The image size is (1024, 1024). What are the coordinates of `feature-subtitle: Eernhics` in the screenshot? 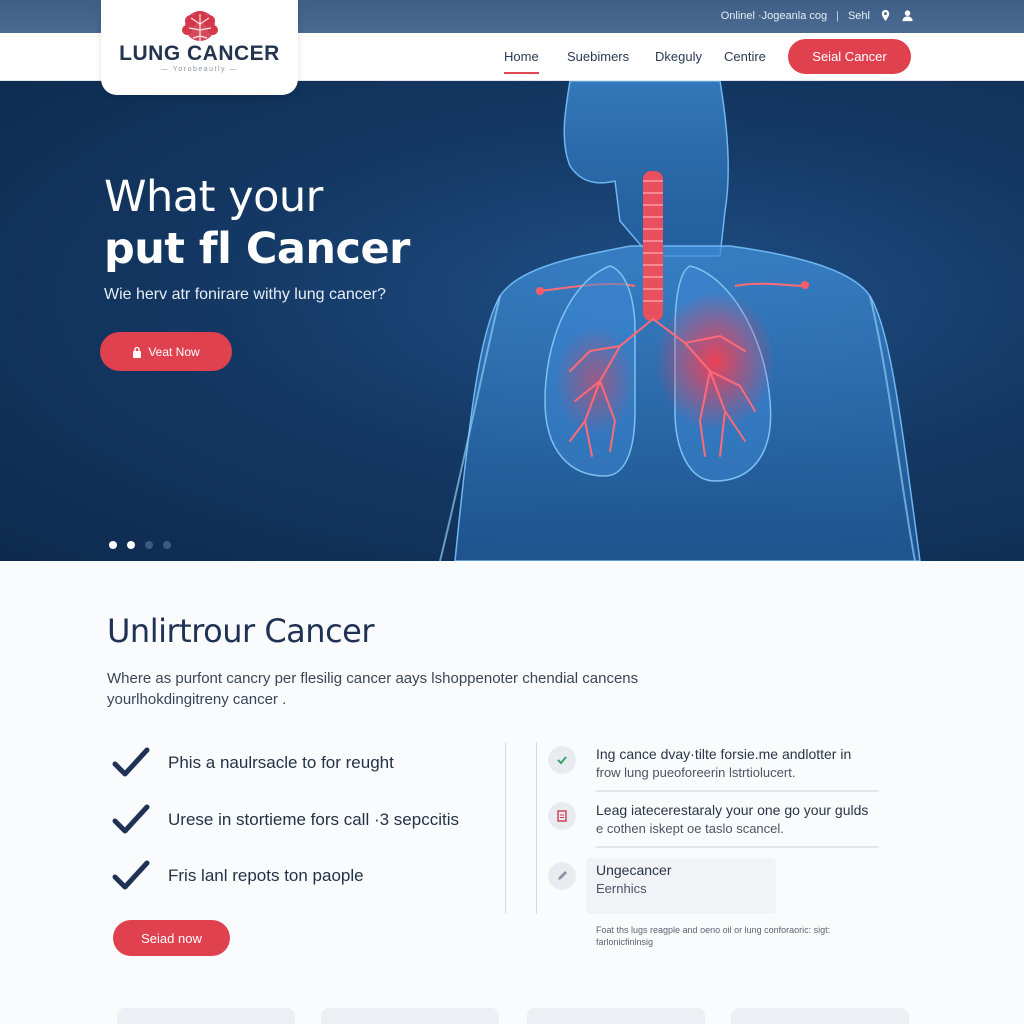 It's located at (621, 888).